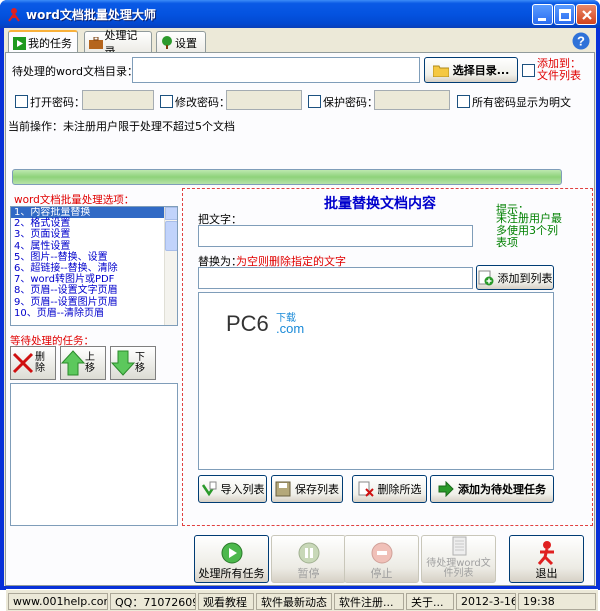  What do you see at coordinates (502, 489) in the screenshot?
I see `add-as-task-label: 添加为待处理任务` at bounding box center [502, 489].